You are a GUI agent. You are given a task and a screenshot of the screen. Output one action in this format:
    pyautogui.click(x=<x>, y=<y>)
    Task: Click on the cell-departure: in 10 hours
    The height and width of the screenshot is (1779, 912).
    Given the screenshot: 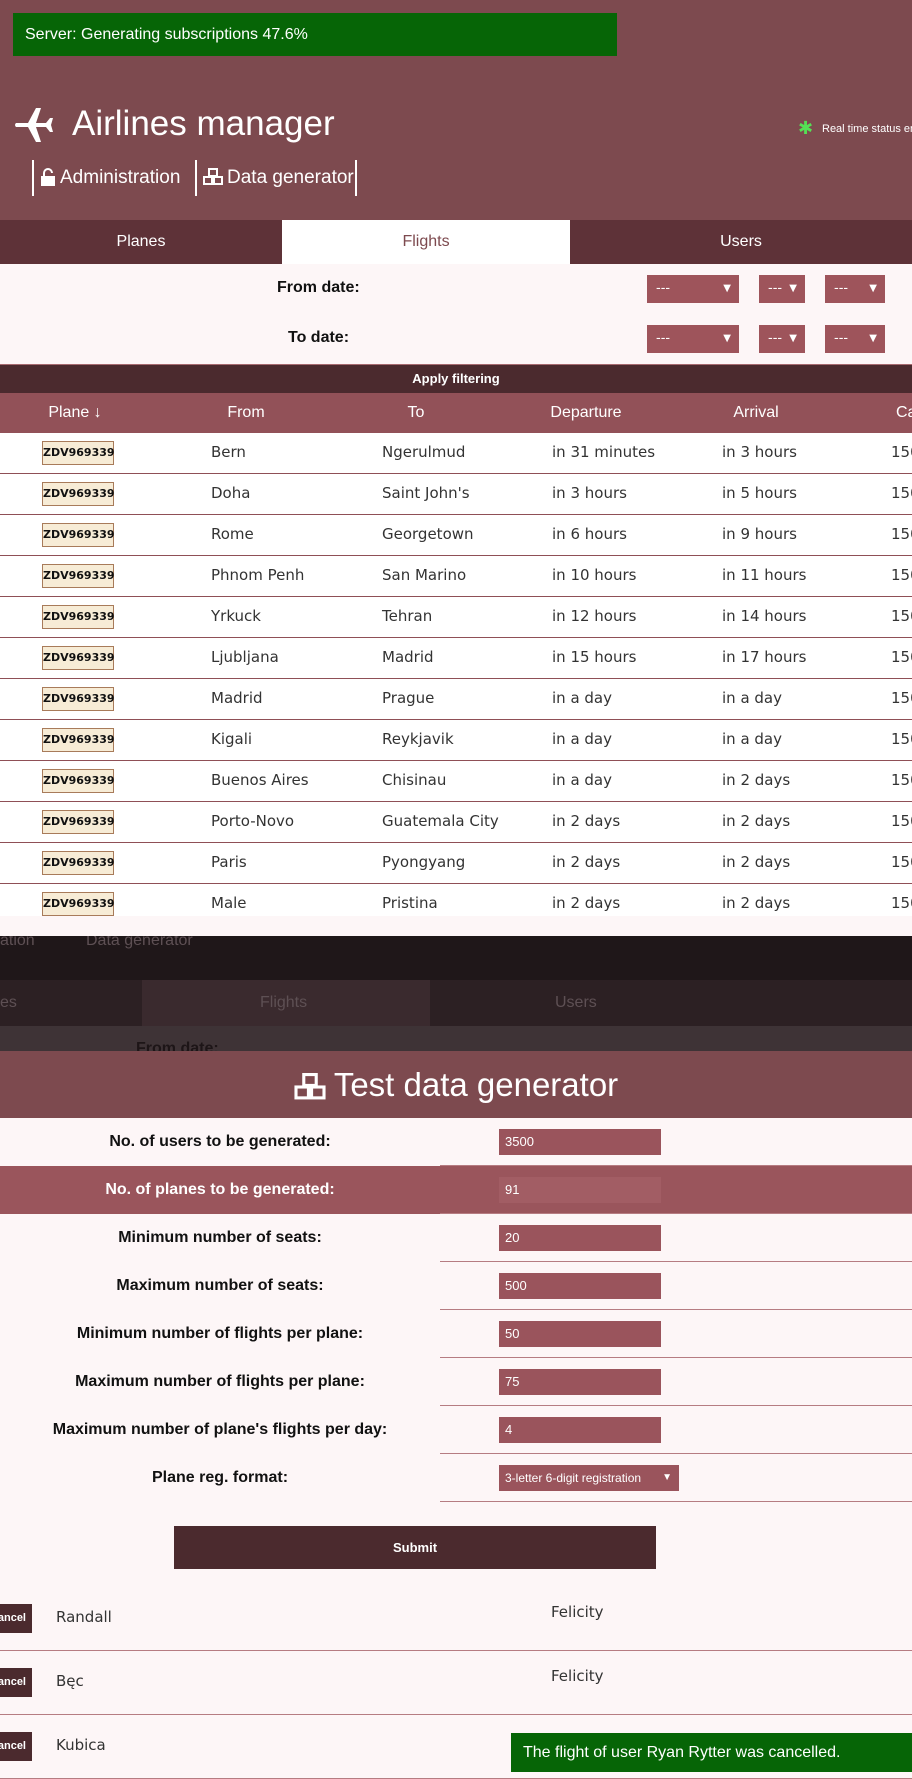 What is the action you would take?
    pyautogui.click(x=594, y=575)
    